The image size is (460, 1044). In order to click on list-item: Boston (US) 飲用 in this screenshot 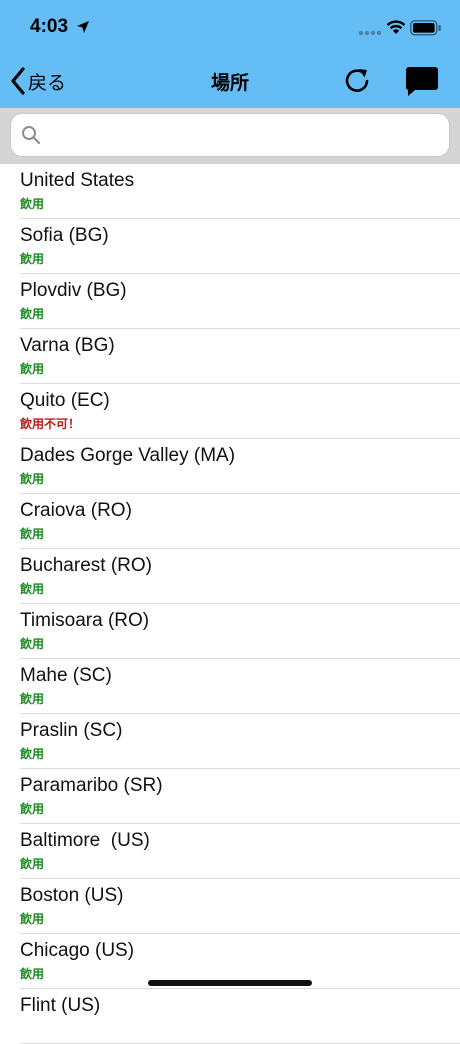, I will do `click(240, 906)`.